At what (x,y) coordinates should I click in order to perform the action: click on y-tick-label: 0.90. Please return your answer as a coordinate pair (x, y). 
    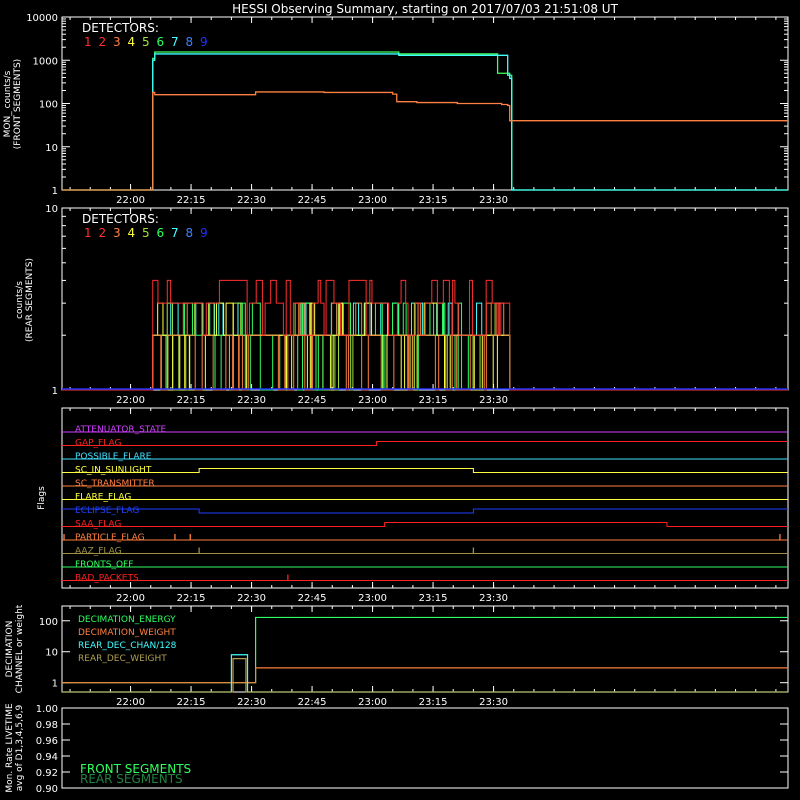
    Looking at the image, I should click on (47, 789).